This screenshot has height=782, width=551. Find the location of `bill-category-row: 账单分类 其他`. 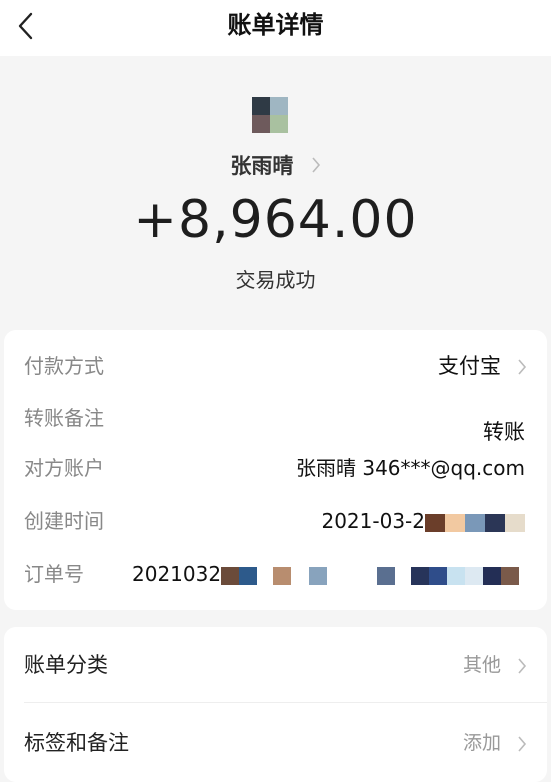

bill-category-row: 账单分类 其他 is located at coordinates (275, 665).